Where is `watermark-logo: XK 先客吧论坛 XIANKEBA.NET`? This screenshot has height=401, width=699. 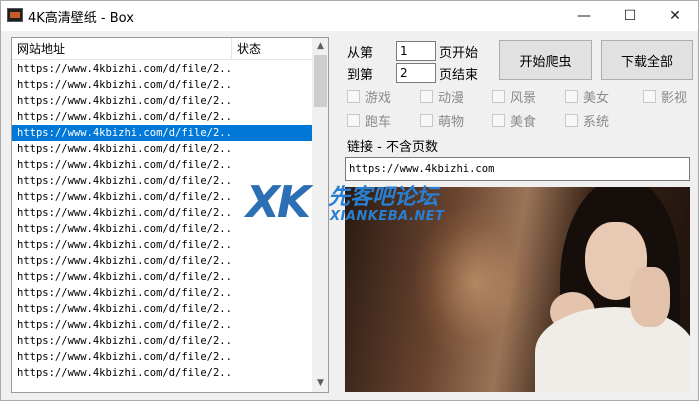 watermark-logo: XK 先客吧论坛 XIANKEBA.NET is located at coordinates (353, 204).